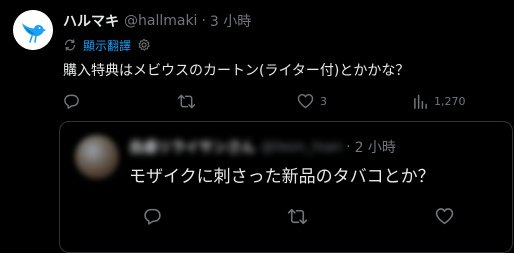 The height and width of the screenshot is (253, 514). I want to click on display-name: ハルマキ, so click(91, 21).